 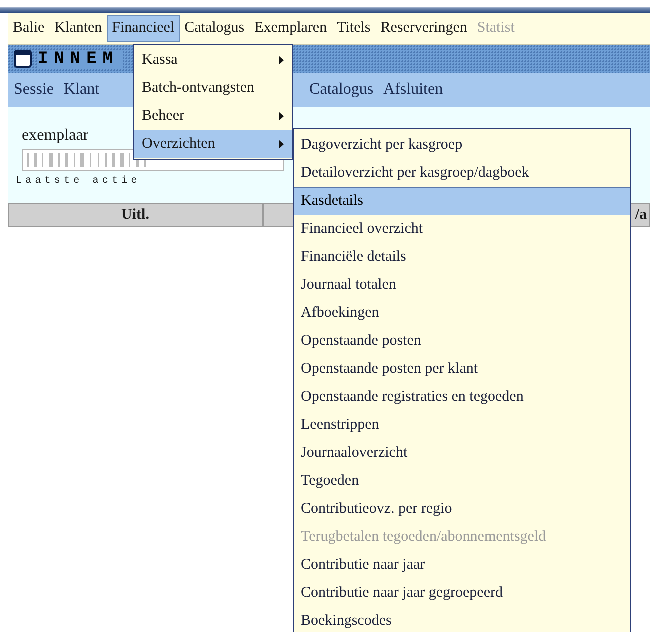 I want to click on field-label: exemplaar, so click(x=55, y=136).